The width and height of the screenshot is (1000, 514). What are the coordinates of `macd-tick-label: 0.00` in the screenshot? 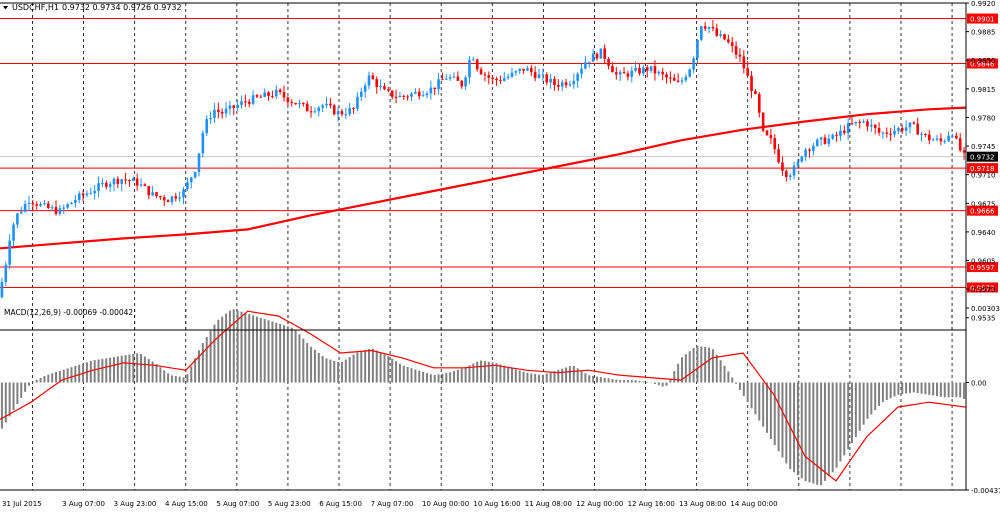 It's located at (979, 384).